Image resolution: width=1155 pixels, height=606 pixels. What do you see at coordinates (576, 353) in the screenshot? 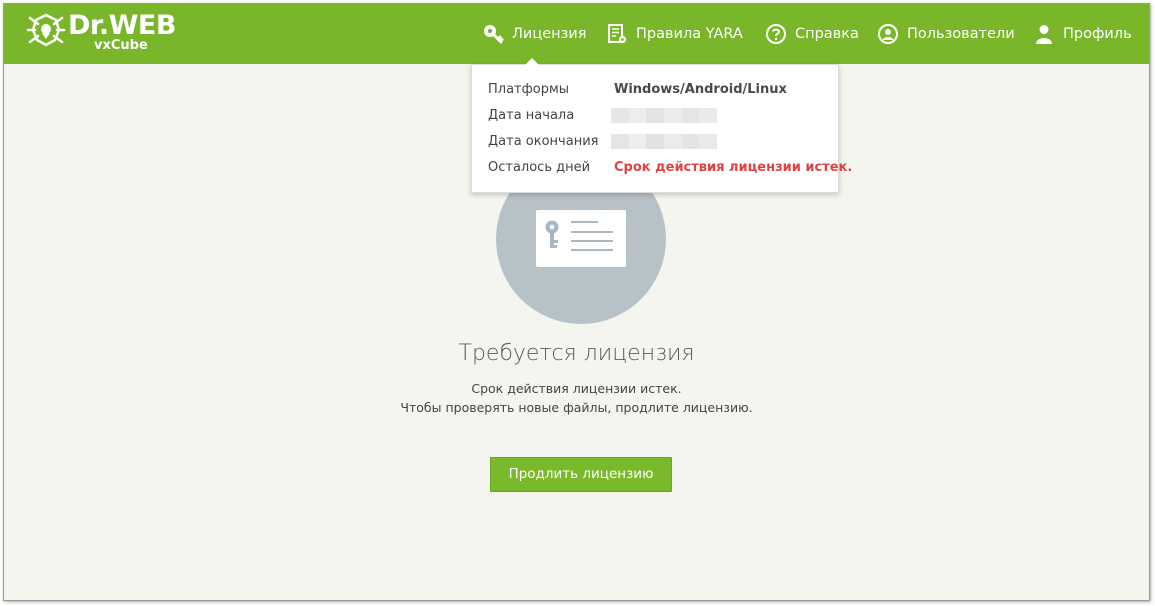
I see `page-title: Требуется лицензия` at bounding box center [576, 353].